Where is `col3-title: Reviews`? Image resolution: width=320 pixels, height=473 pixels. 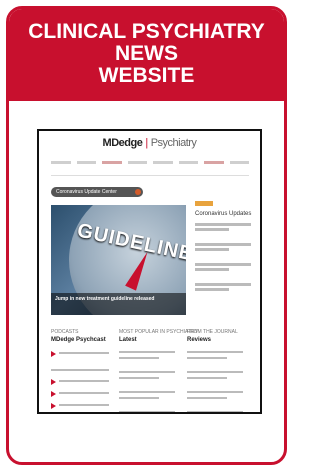 col3-title: Reviews is located at coordinates (199, 340).